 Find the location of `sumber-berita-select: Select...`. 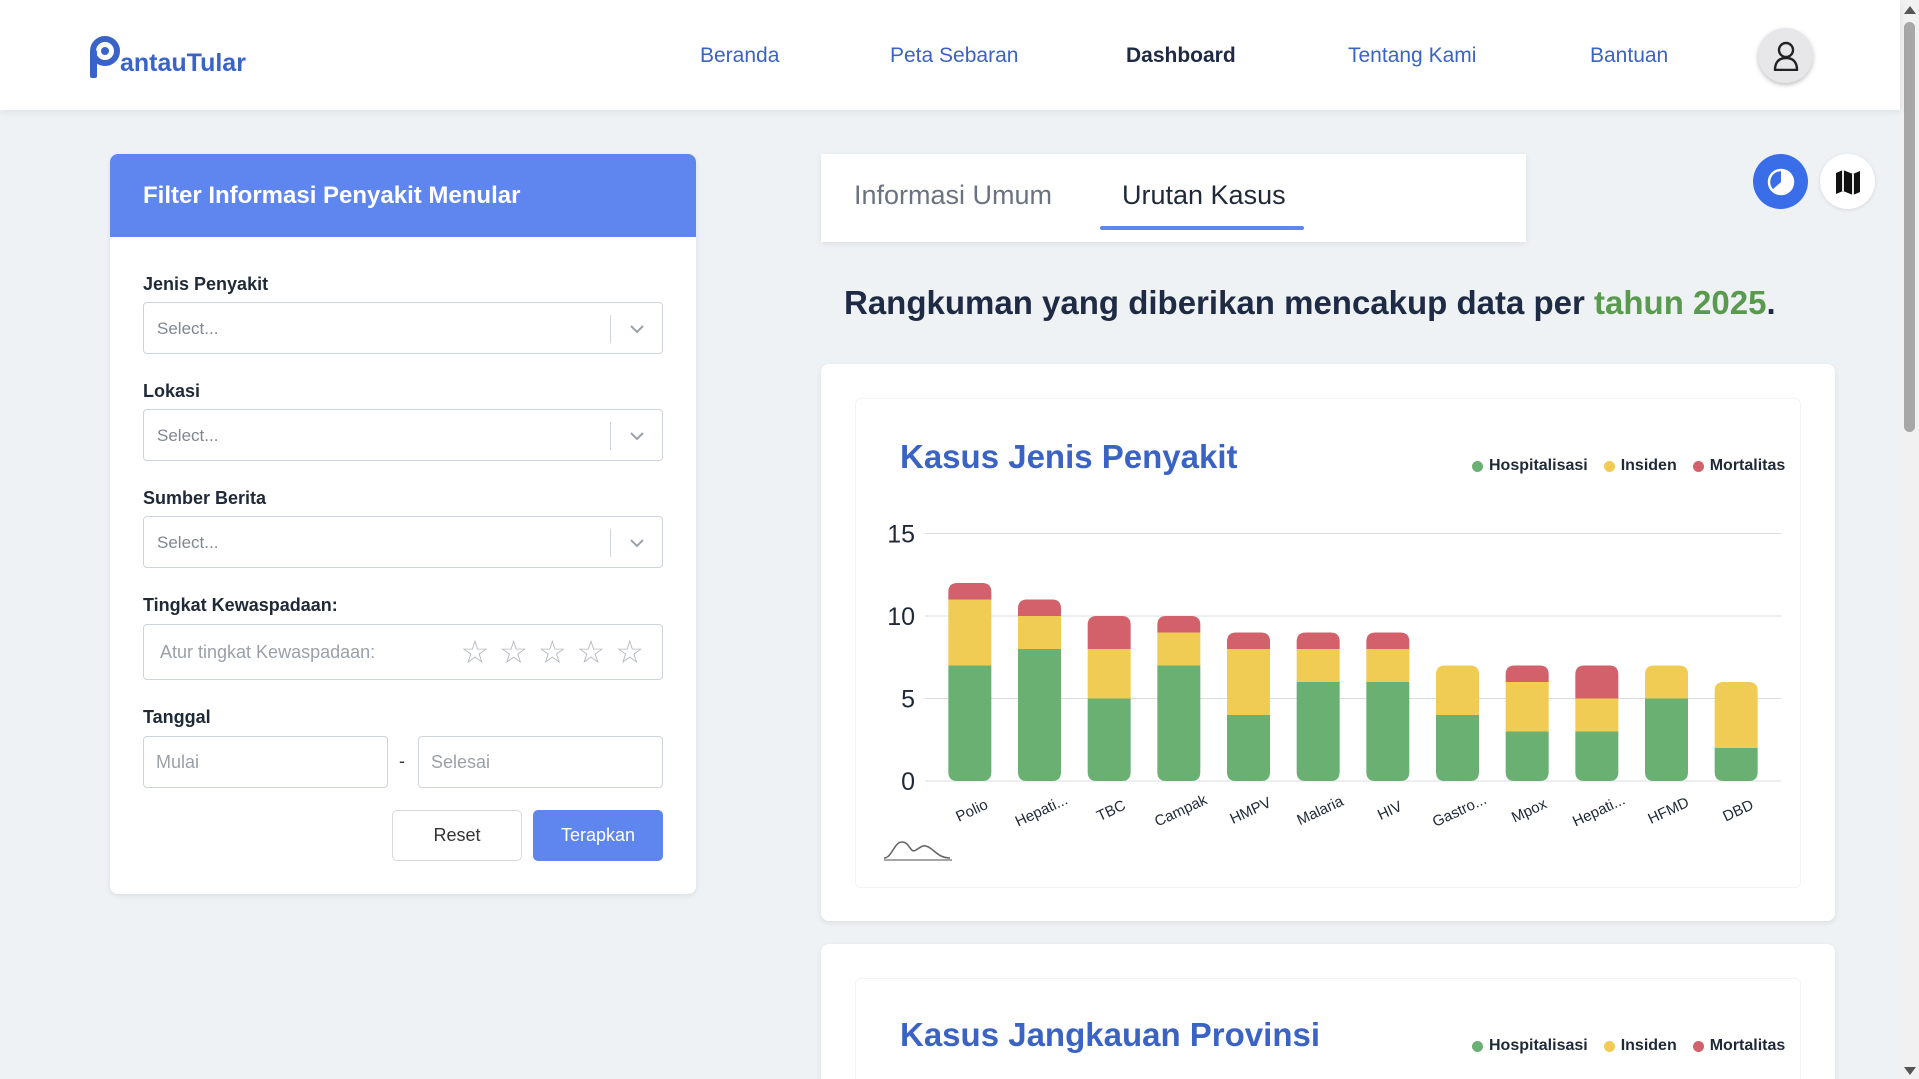

sumber-berita-select: Select... is located at coordinates (403, 542).